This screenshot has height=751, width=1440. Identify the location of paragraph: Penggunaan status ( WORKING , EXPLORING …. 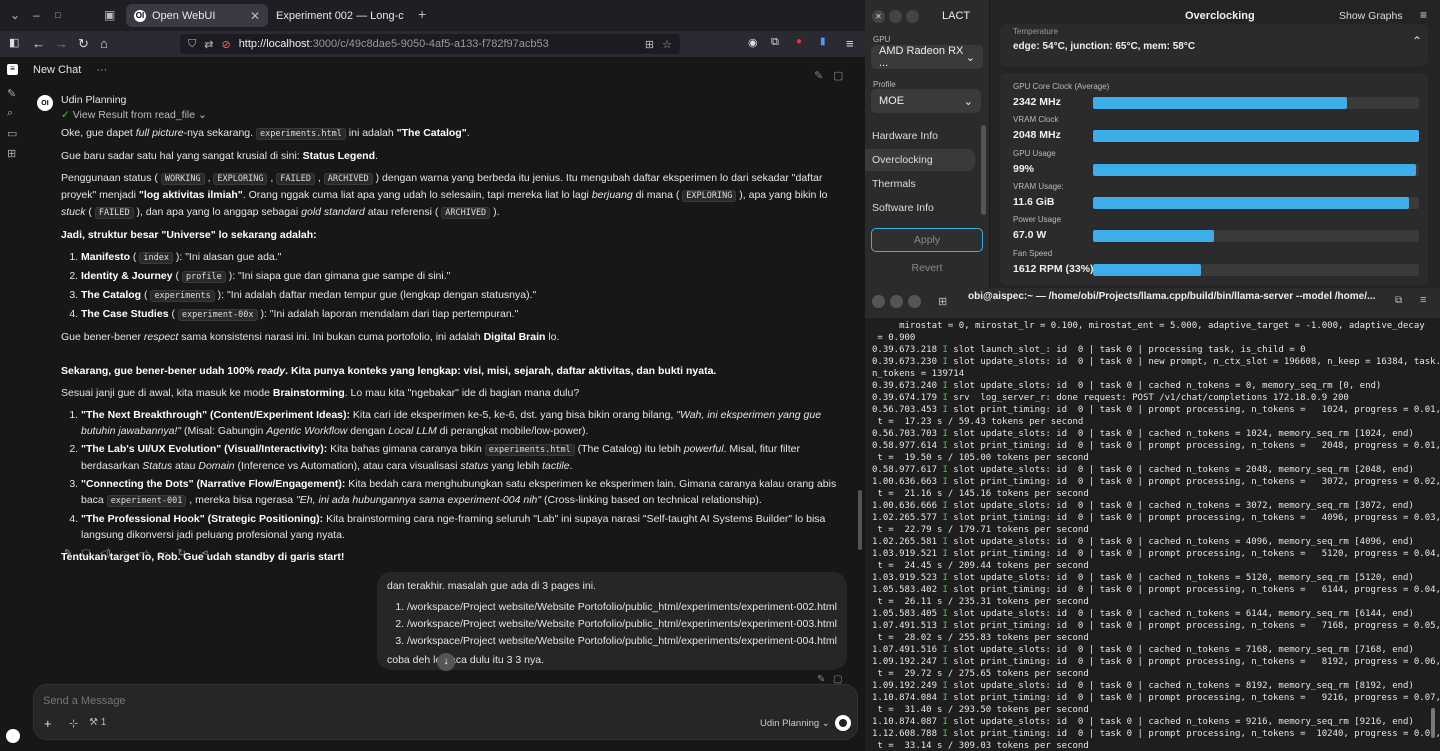
(444, 195).